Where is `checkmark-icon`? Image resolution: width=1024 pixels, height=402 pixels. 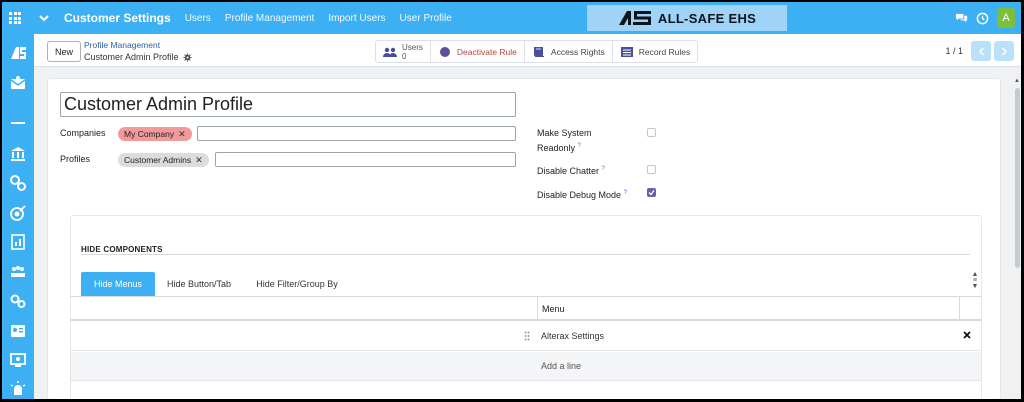
checkmark-icon is located at coordinates (651, 193).